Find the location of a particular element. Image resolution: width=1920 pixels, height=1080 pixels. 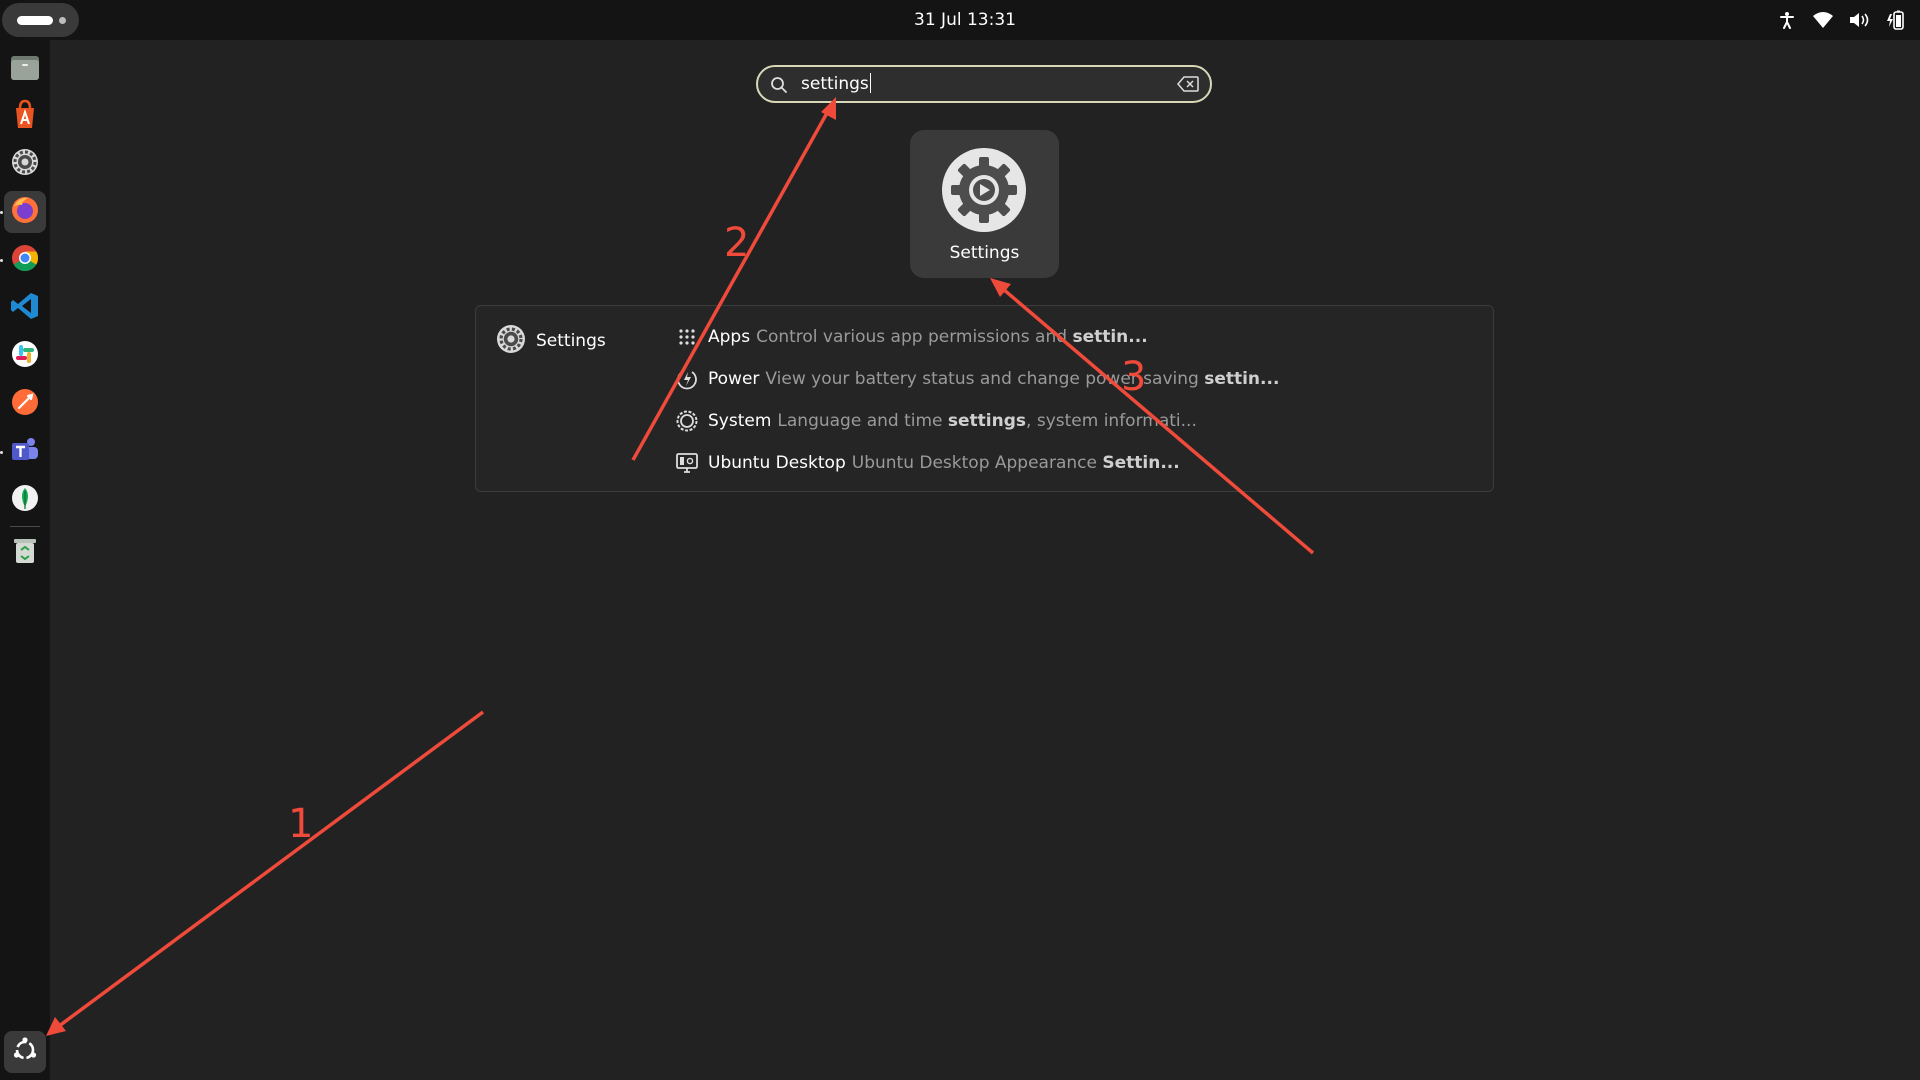

system-gear-icon is located at coordinates (687, 421).